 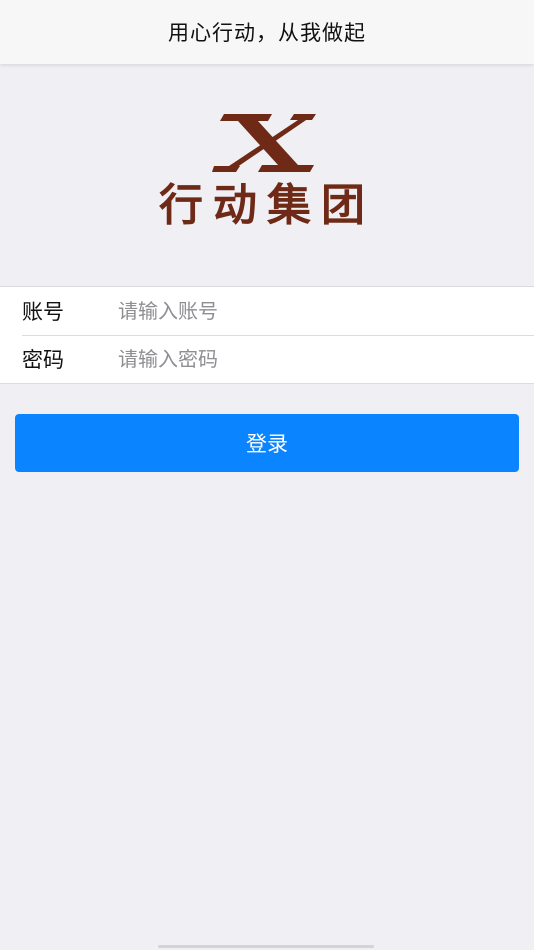 What do you see at coordinates (43, 312) in the screenshot?
I see `account-label: 账号` at bounding box center [43, 312].